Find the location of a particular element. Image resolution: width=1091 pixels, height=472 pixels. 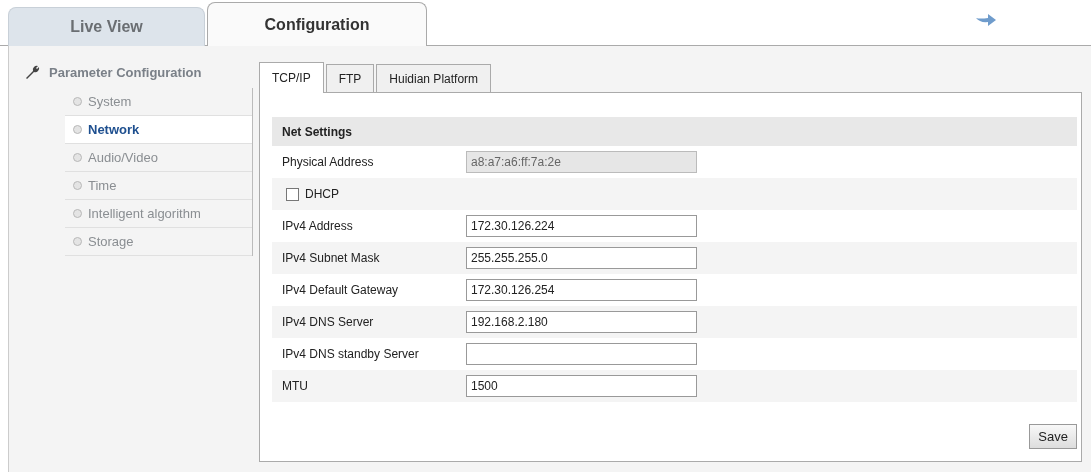

tab: FTP is located at coordinates (350, 78).